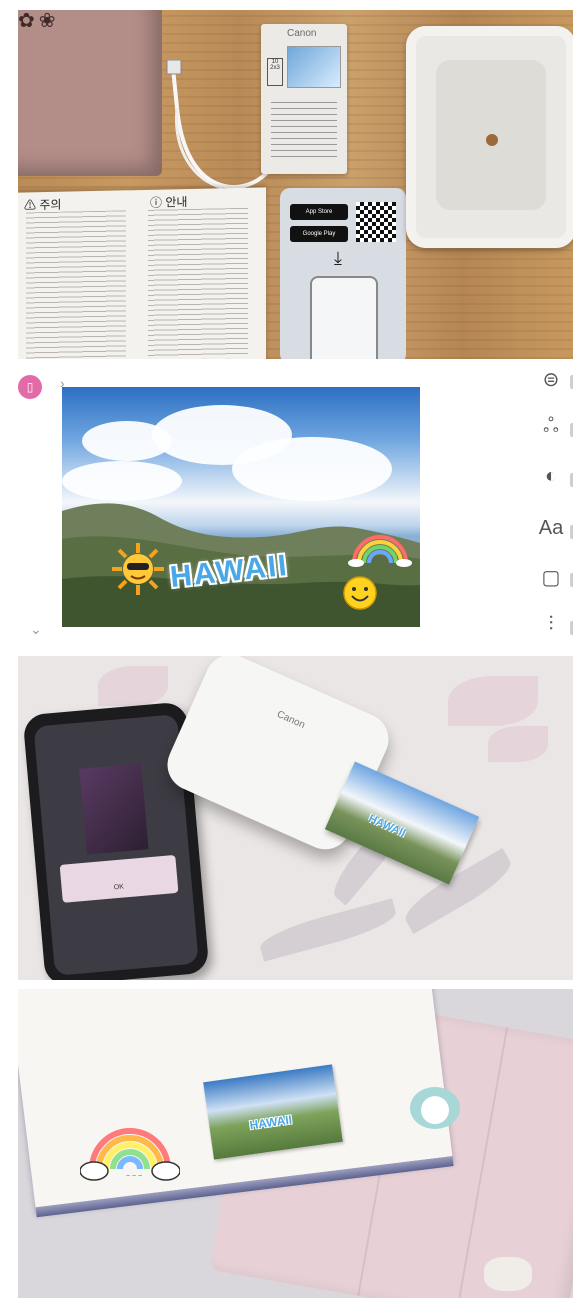 The width and height of the screenshot is (573, 1298). Describe the element at coordinates (275, 72) in the screenshot. I see `paper-size-tag: 10 2x3` at that location.